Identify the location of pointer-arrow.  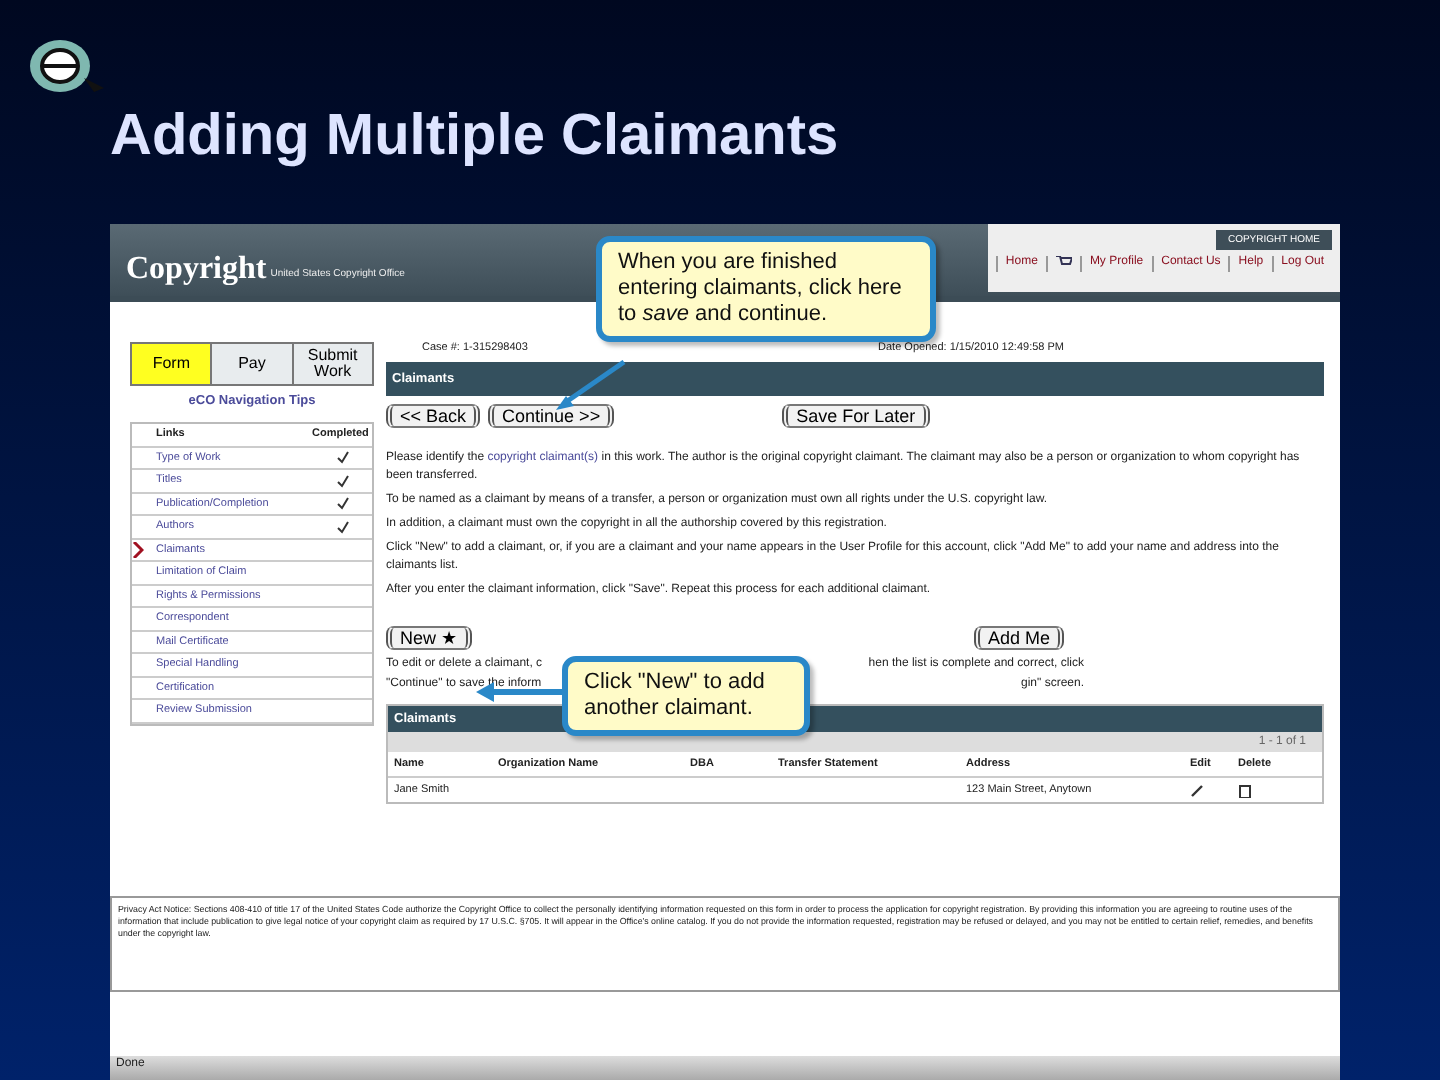
(590, 386).